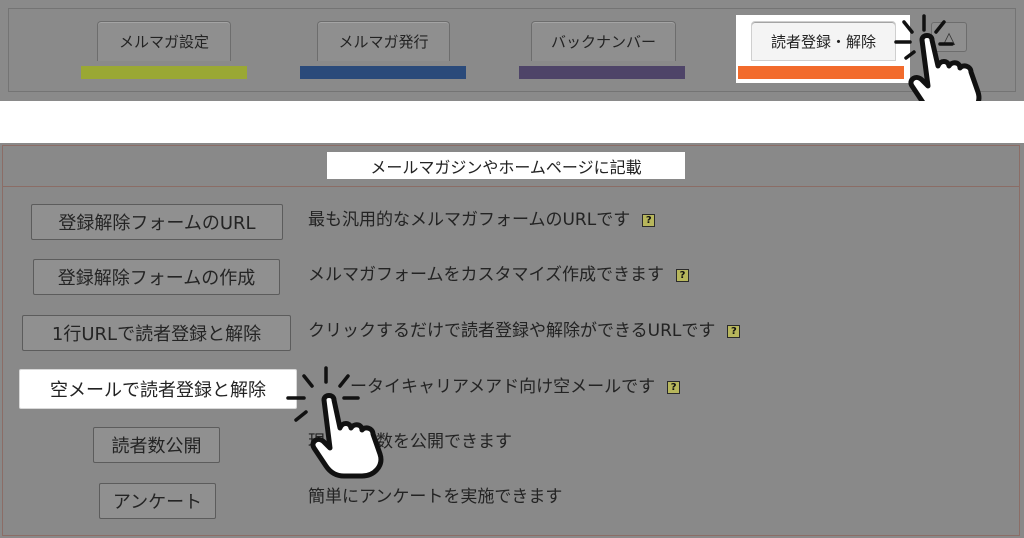 The height and width of the screenshot is (538, 1024). Describe the element at coordinates (335, 422) in the screenshot. I see `pointing-hand-cursor-icon` at that location.